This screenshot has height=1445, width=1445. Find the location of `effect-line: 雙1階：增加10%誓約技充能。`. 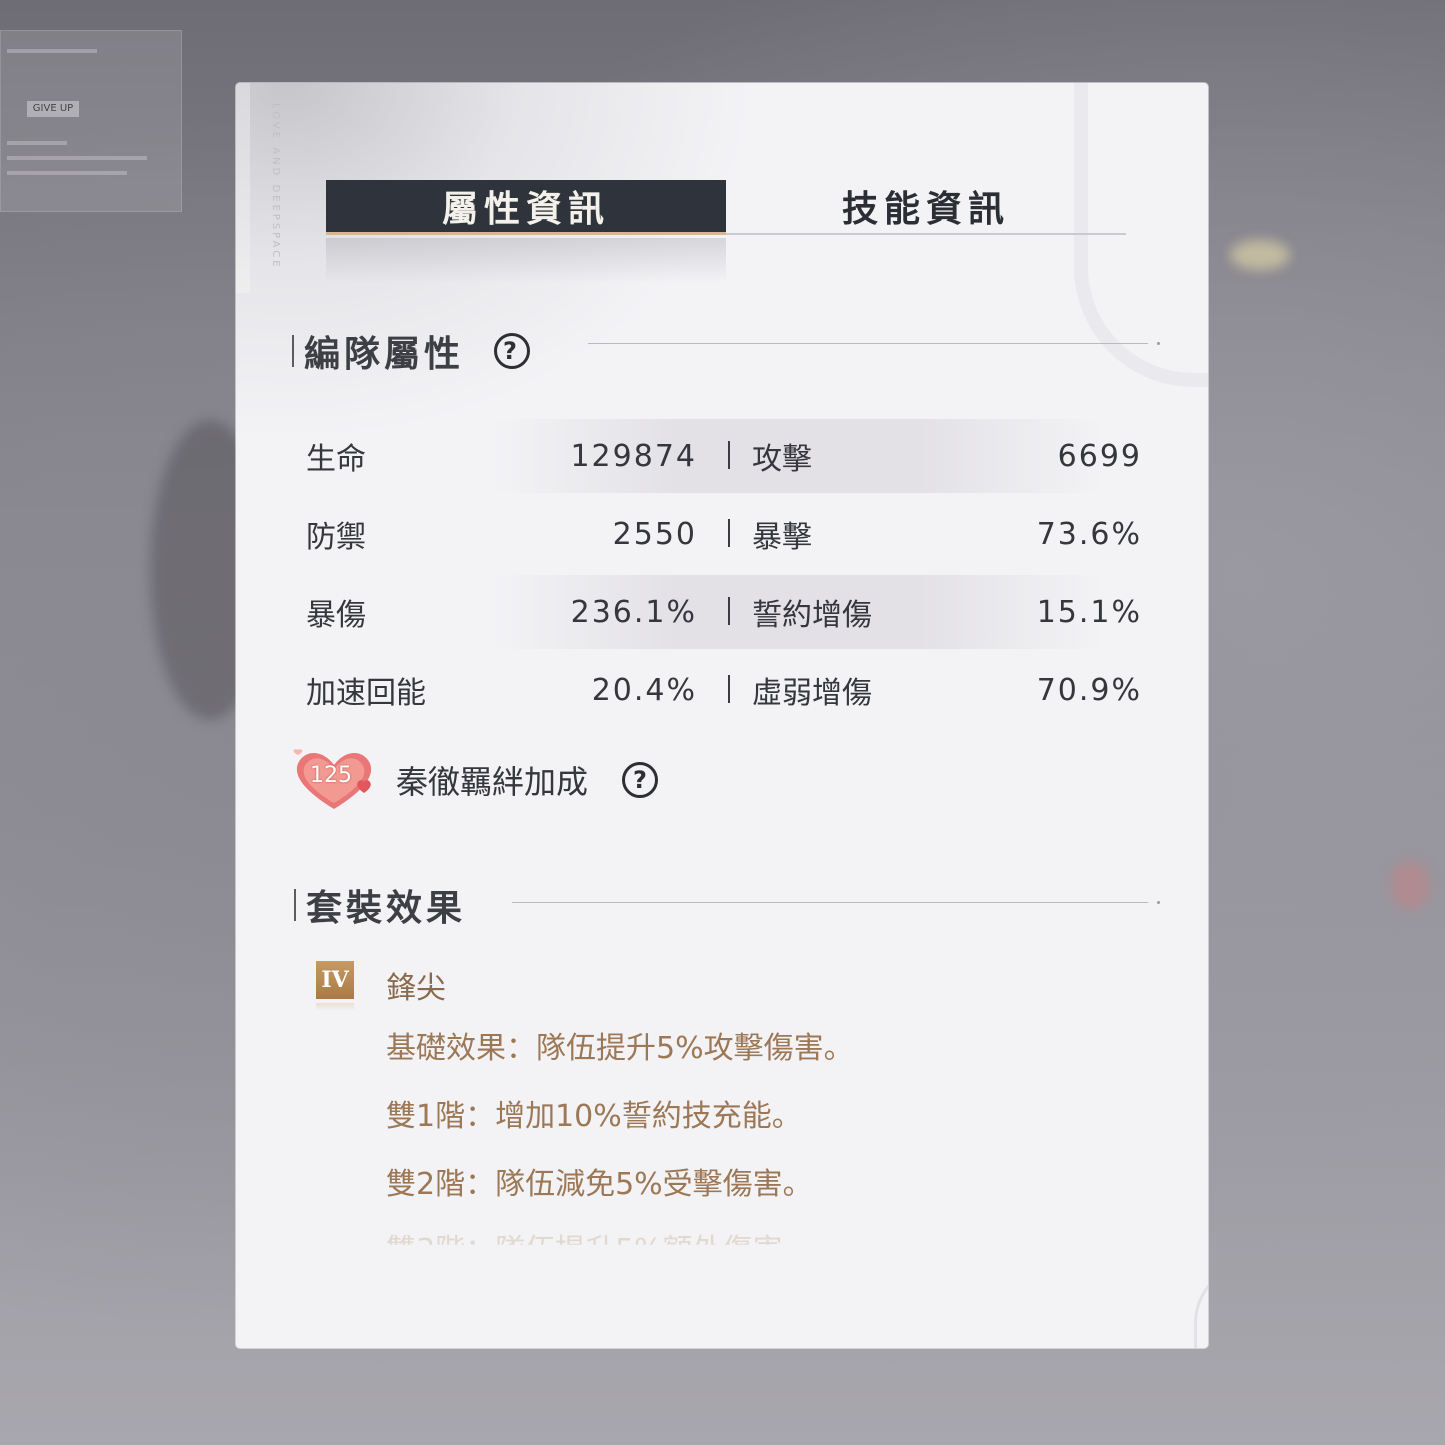

effect-line: 雙1階：增加10%誓約技充能。 is located at coordinates (594, 1116).